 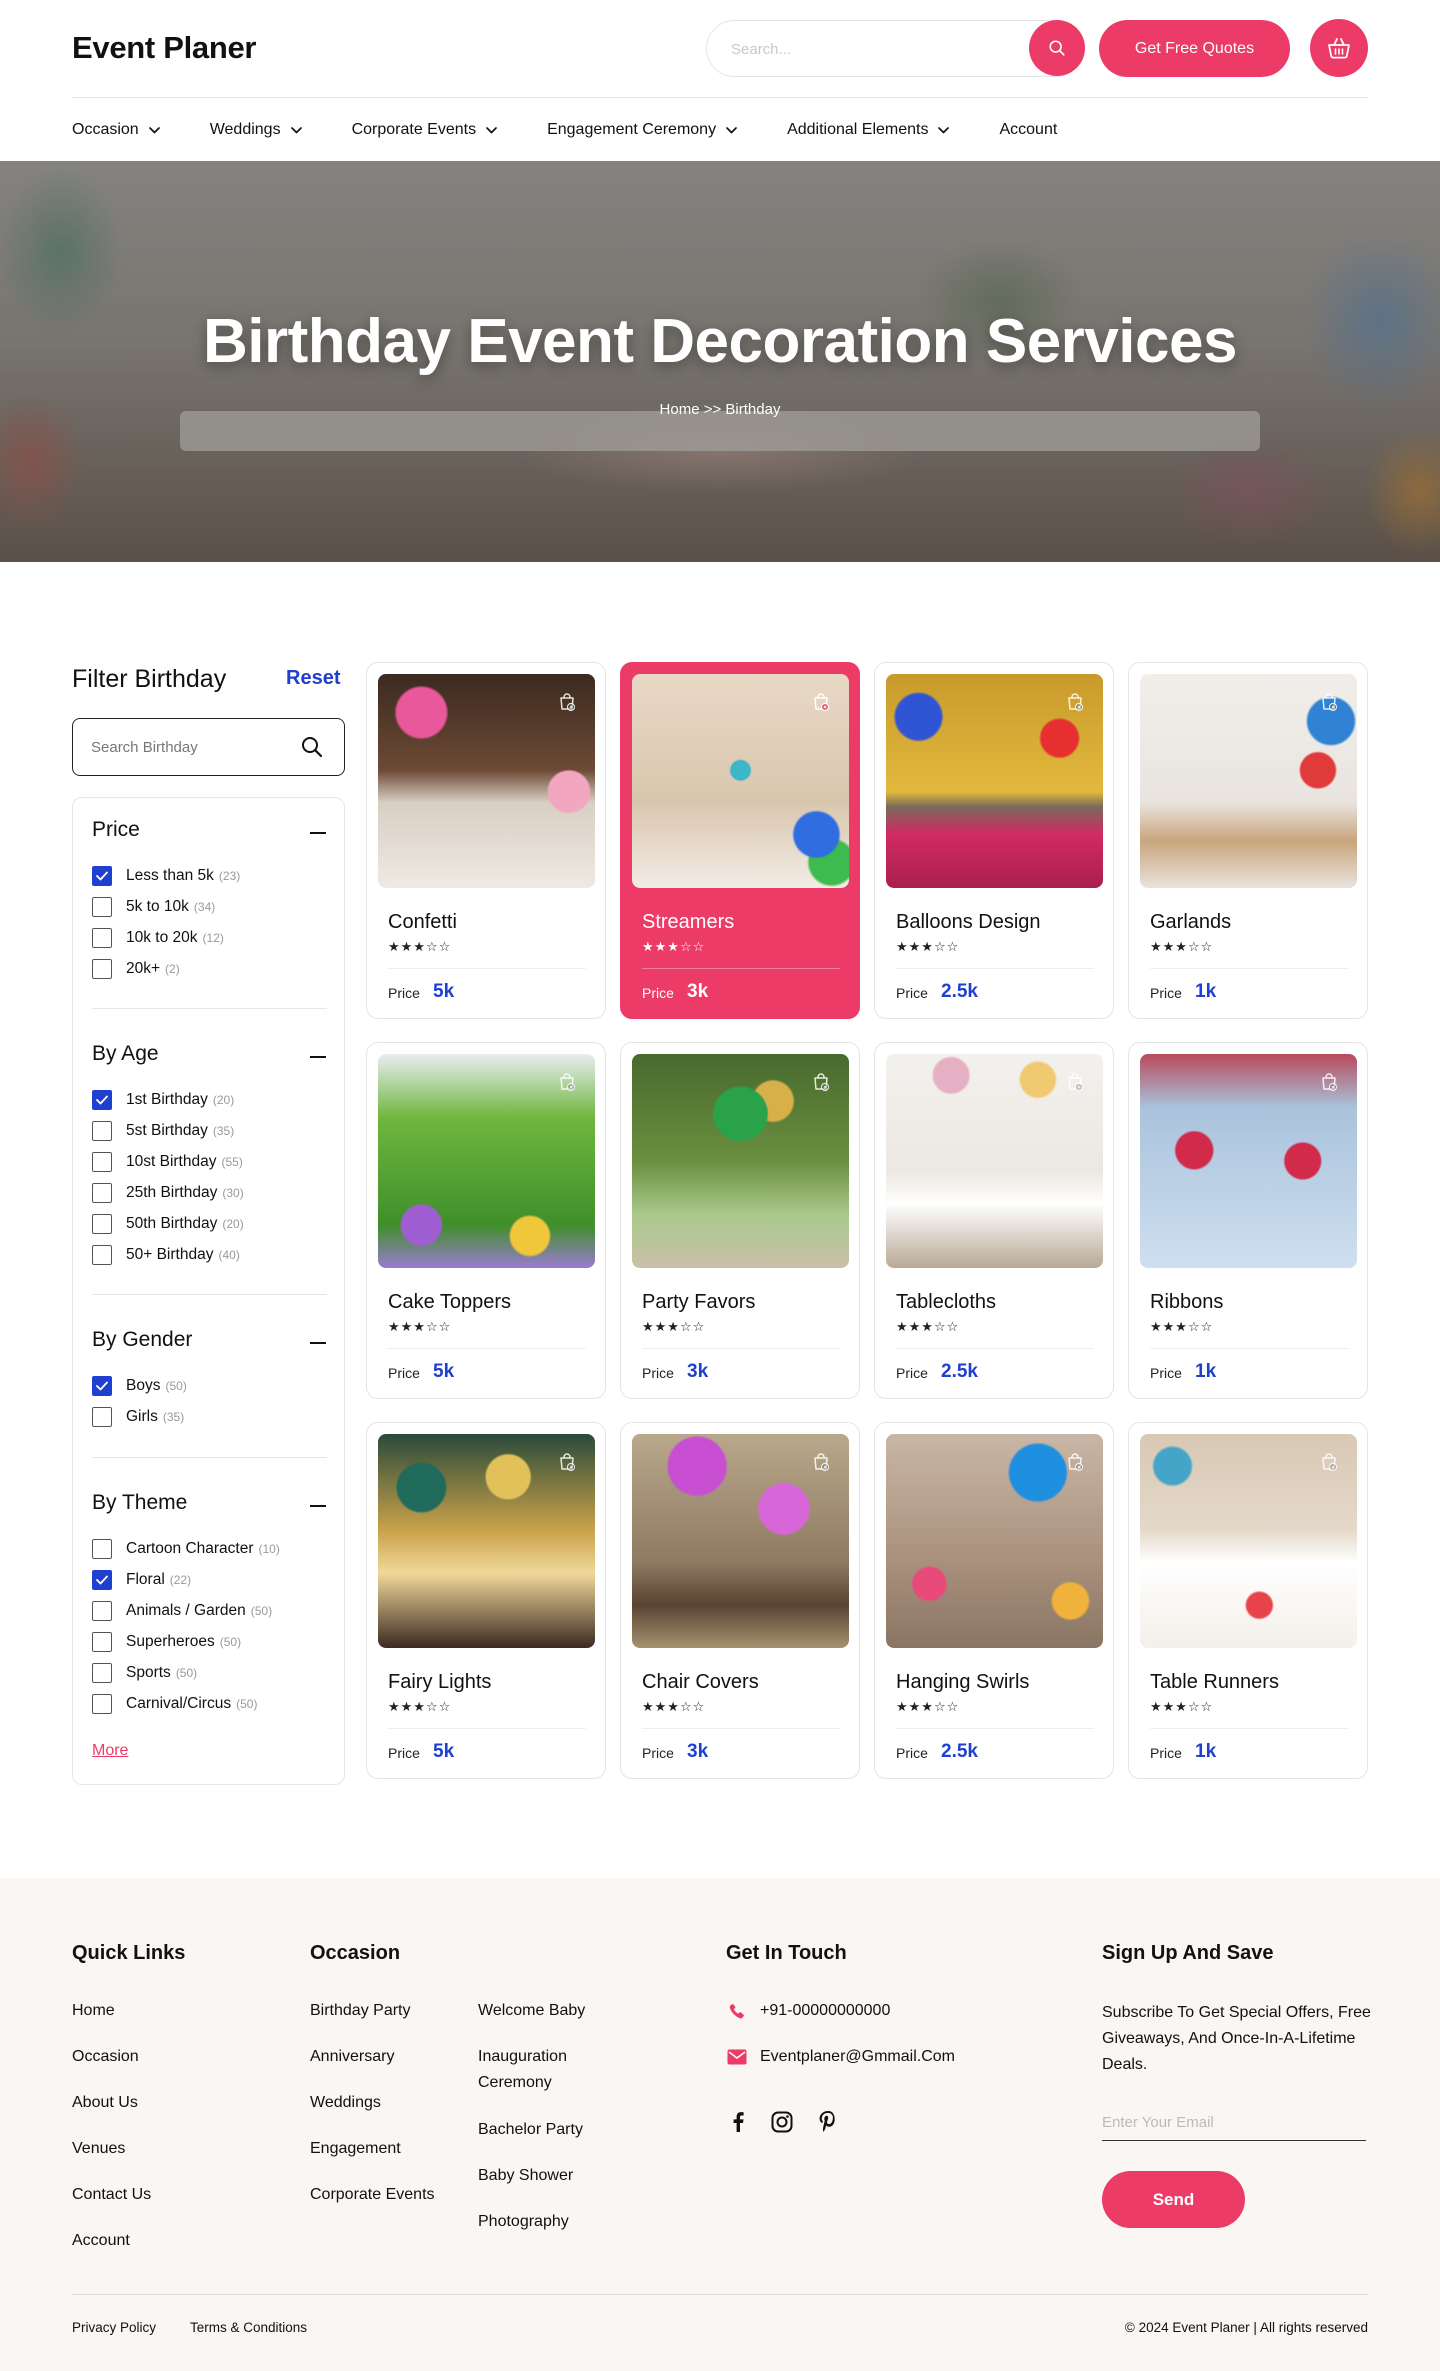 I want to click on filter-option: 50th Birthday (20), so click(x=168, y=1224).